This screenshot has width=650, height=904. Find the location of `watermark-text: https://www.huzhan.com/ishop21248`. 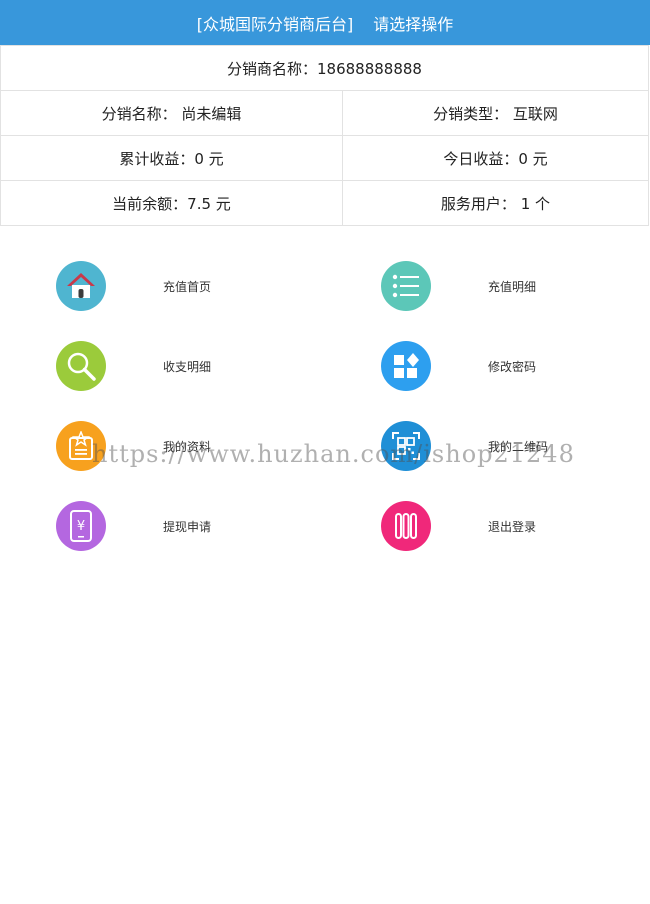

watermark-text: https://www.huzhan.com/ishop21248 is located at coordinates (333, 454).